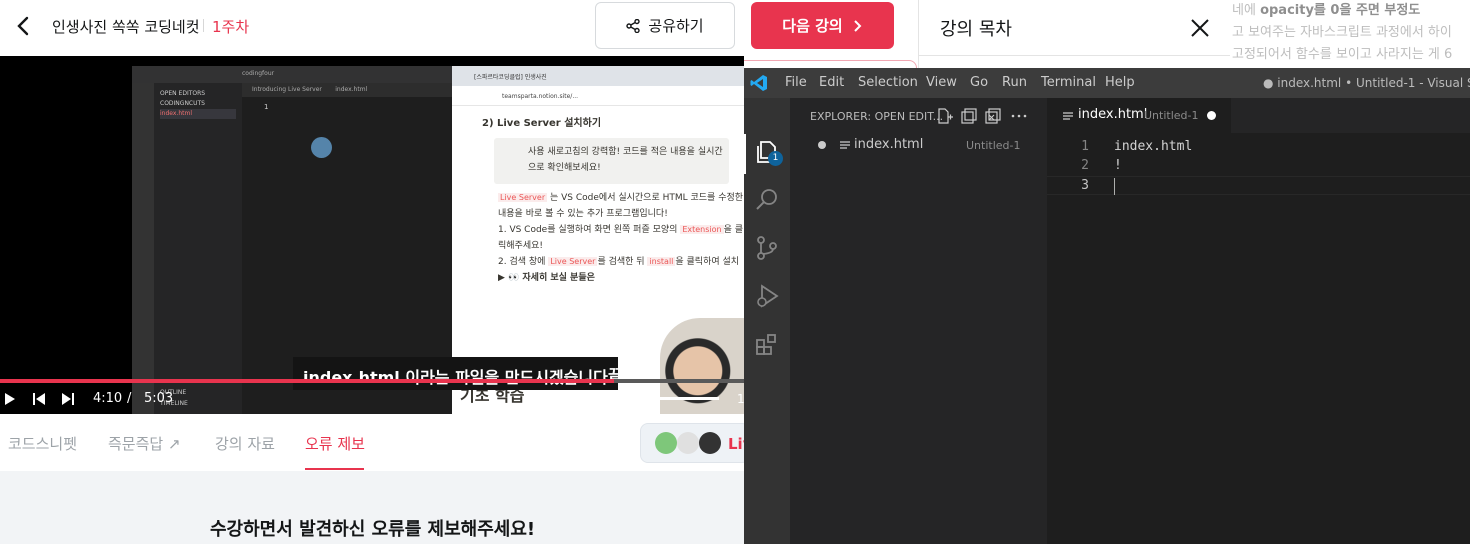  I want to click on subtitle-text: index.html 이라는 파일을 만드시겠습니다, so click(455, 377).